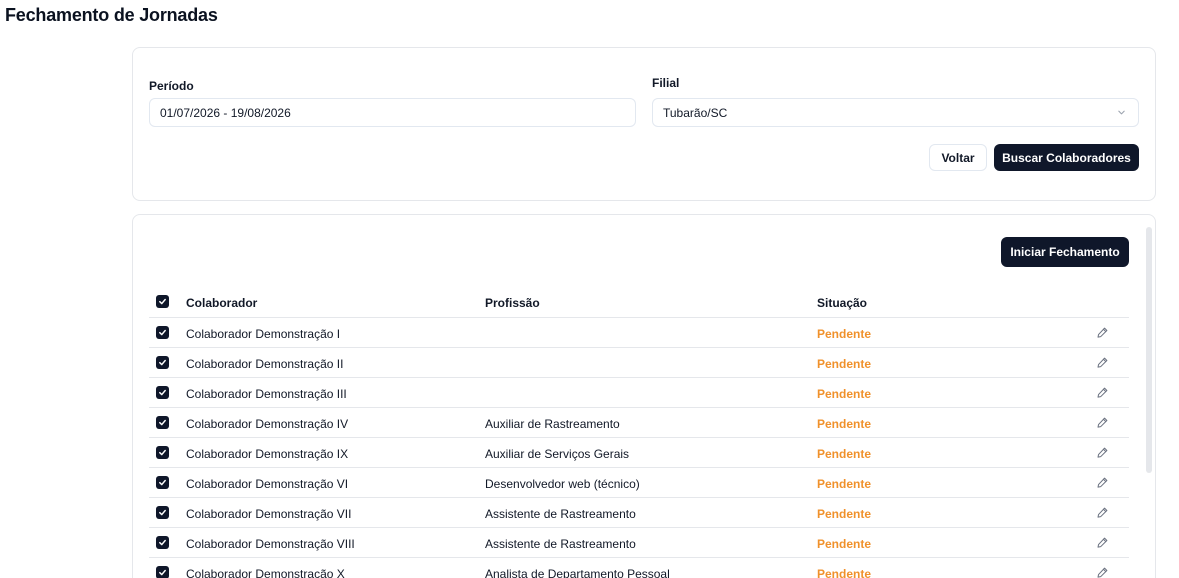 This screenshot has height=578, width=1179. What do you see at coordinates (842, 303) in the screenshot?
I see `column-header-situacao: Situação` at bounding box center [842, 303].